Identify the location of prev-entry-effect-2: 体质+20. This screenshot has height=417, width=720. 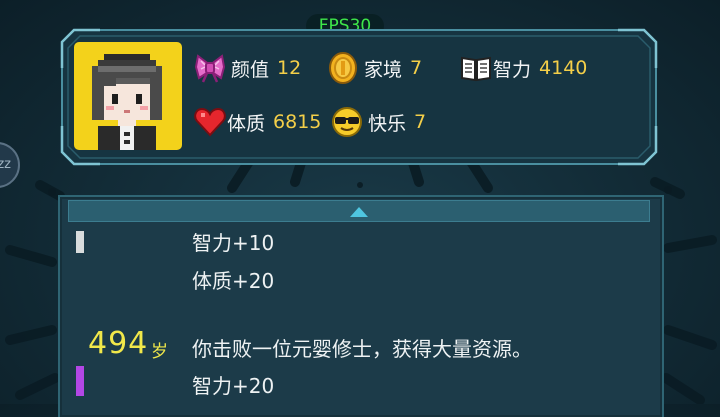
(233, 281).